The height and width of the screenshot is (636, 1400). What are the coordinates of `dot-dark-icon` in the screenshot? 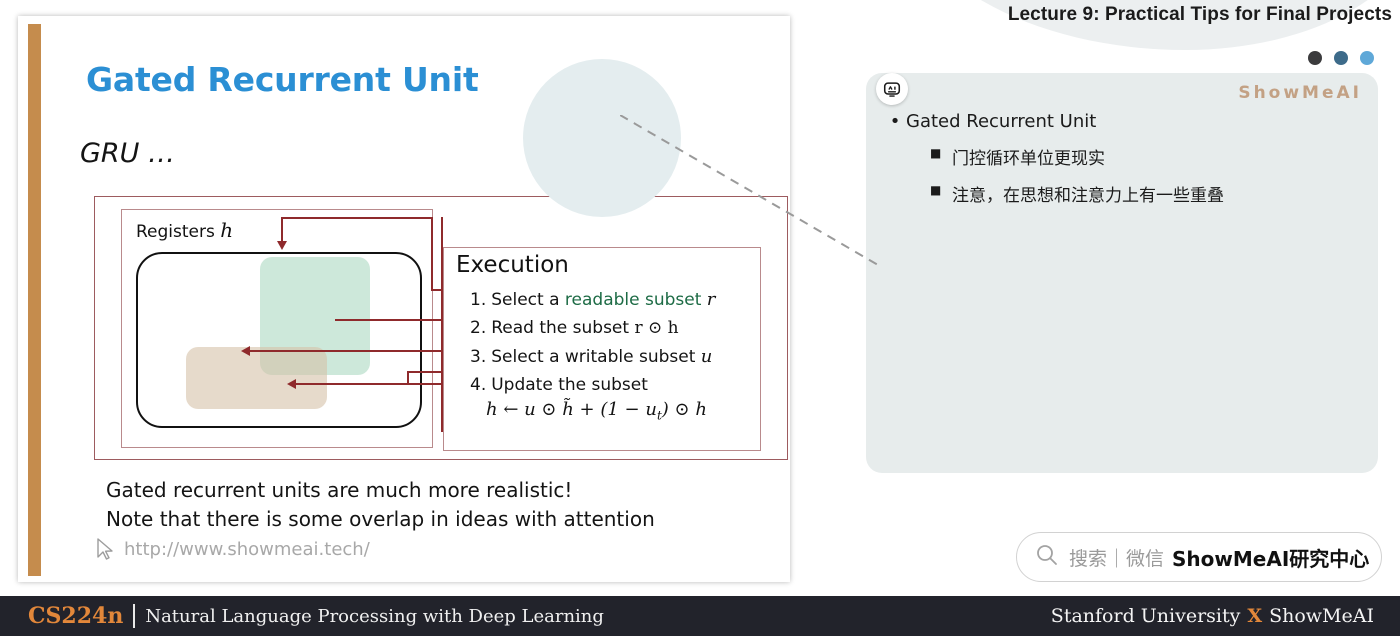 It's located at (1315, 58).